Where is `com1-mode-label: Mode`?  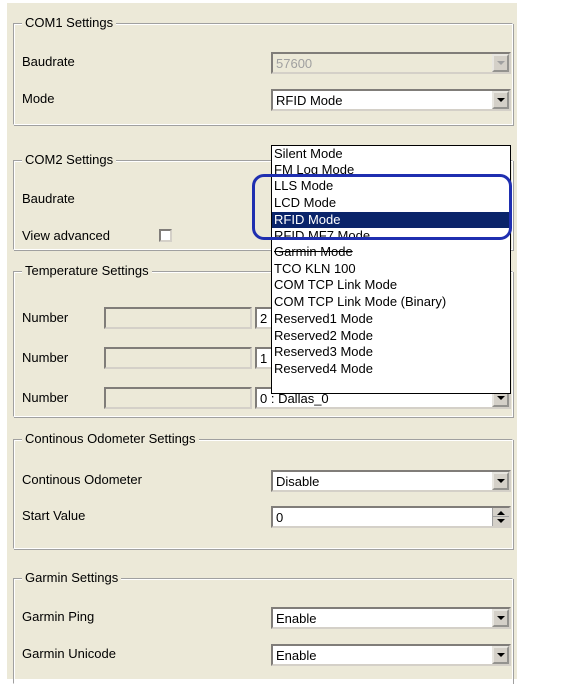
com1-mode-label: Mode is located at coordinates (38, 98).